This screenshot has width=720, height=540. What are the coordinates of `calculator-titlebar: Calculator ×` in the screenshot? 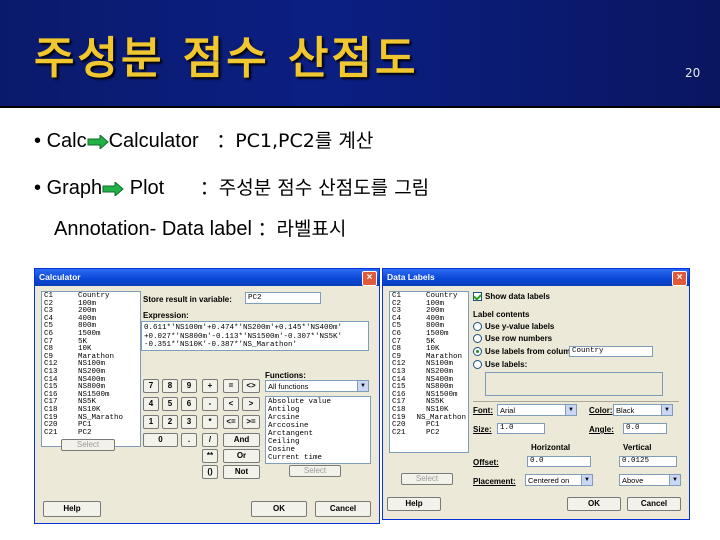 It's located at (207, 277).